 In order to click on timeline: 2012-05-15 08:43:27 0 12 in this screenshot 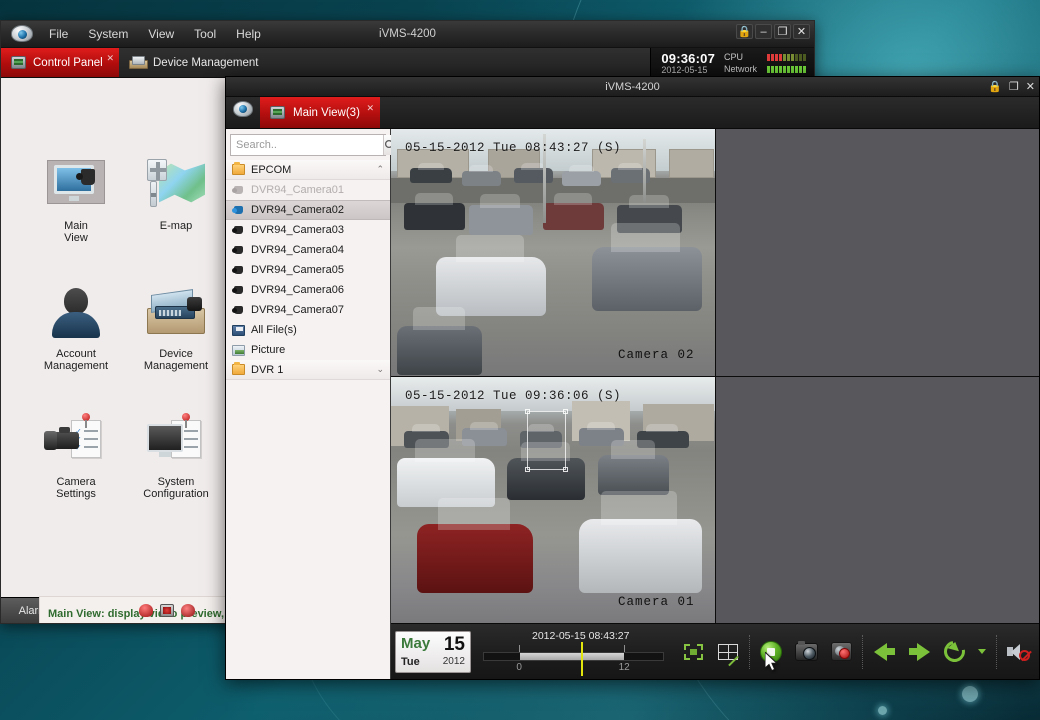, I will do `click(573, 653)`.